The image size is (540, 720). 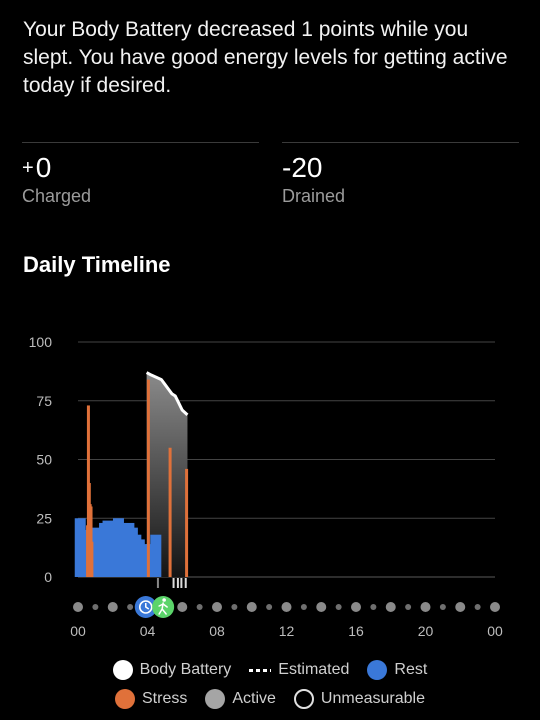 I want to click on charged-stat: +0 Charged, so click(x=140, y=174).